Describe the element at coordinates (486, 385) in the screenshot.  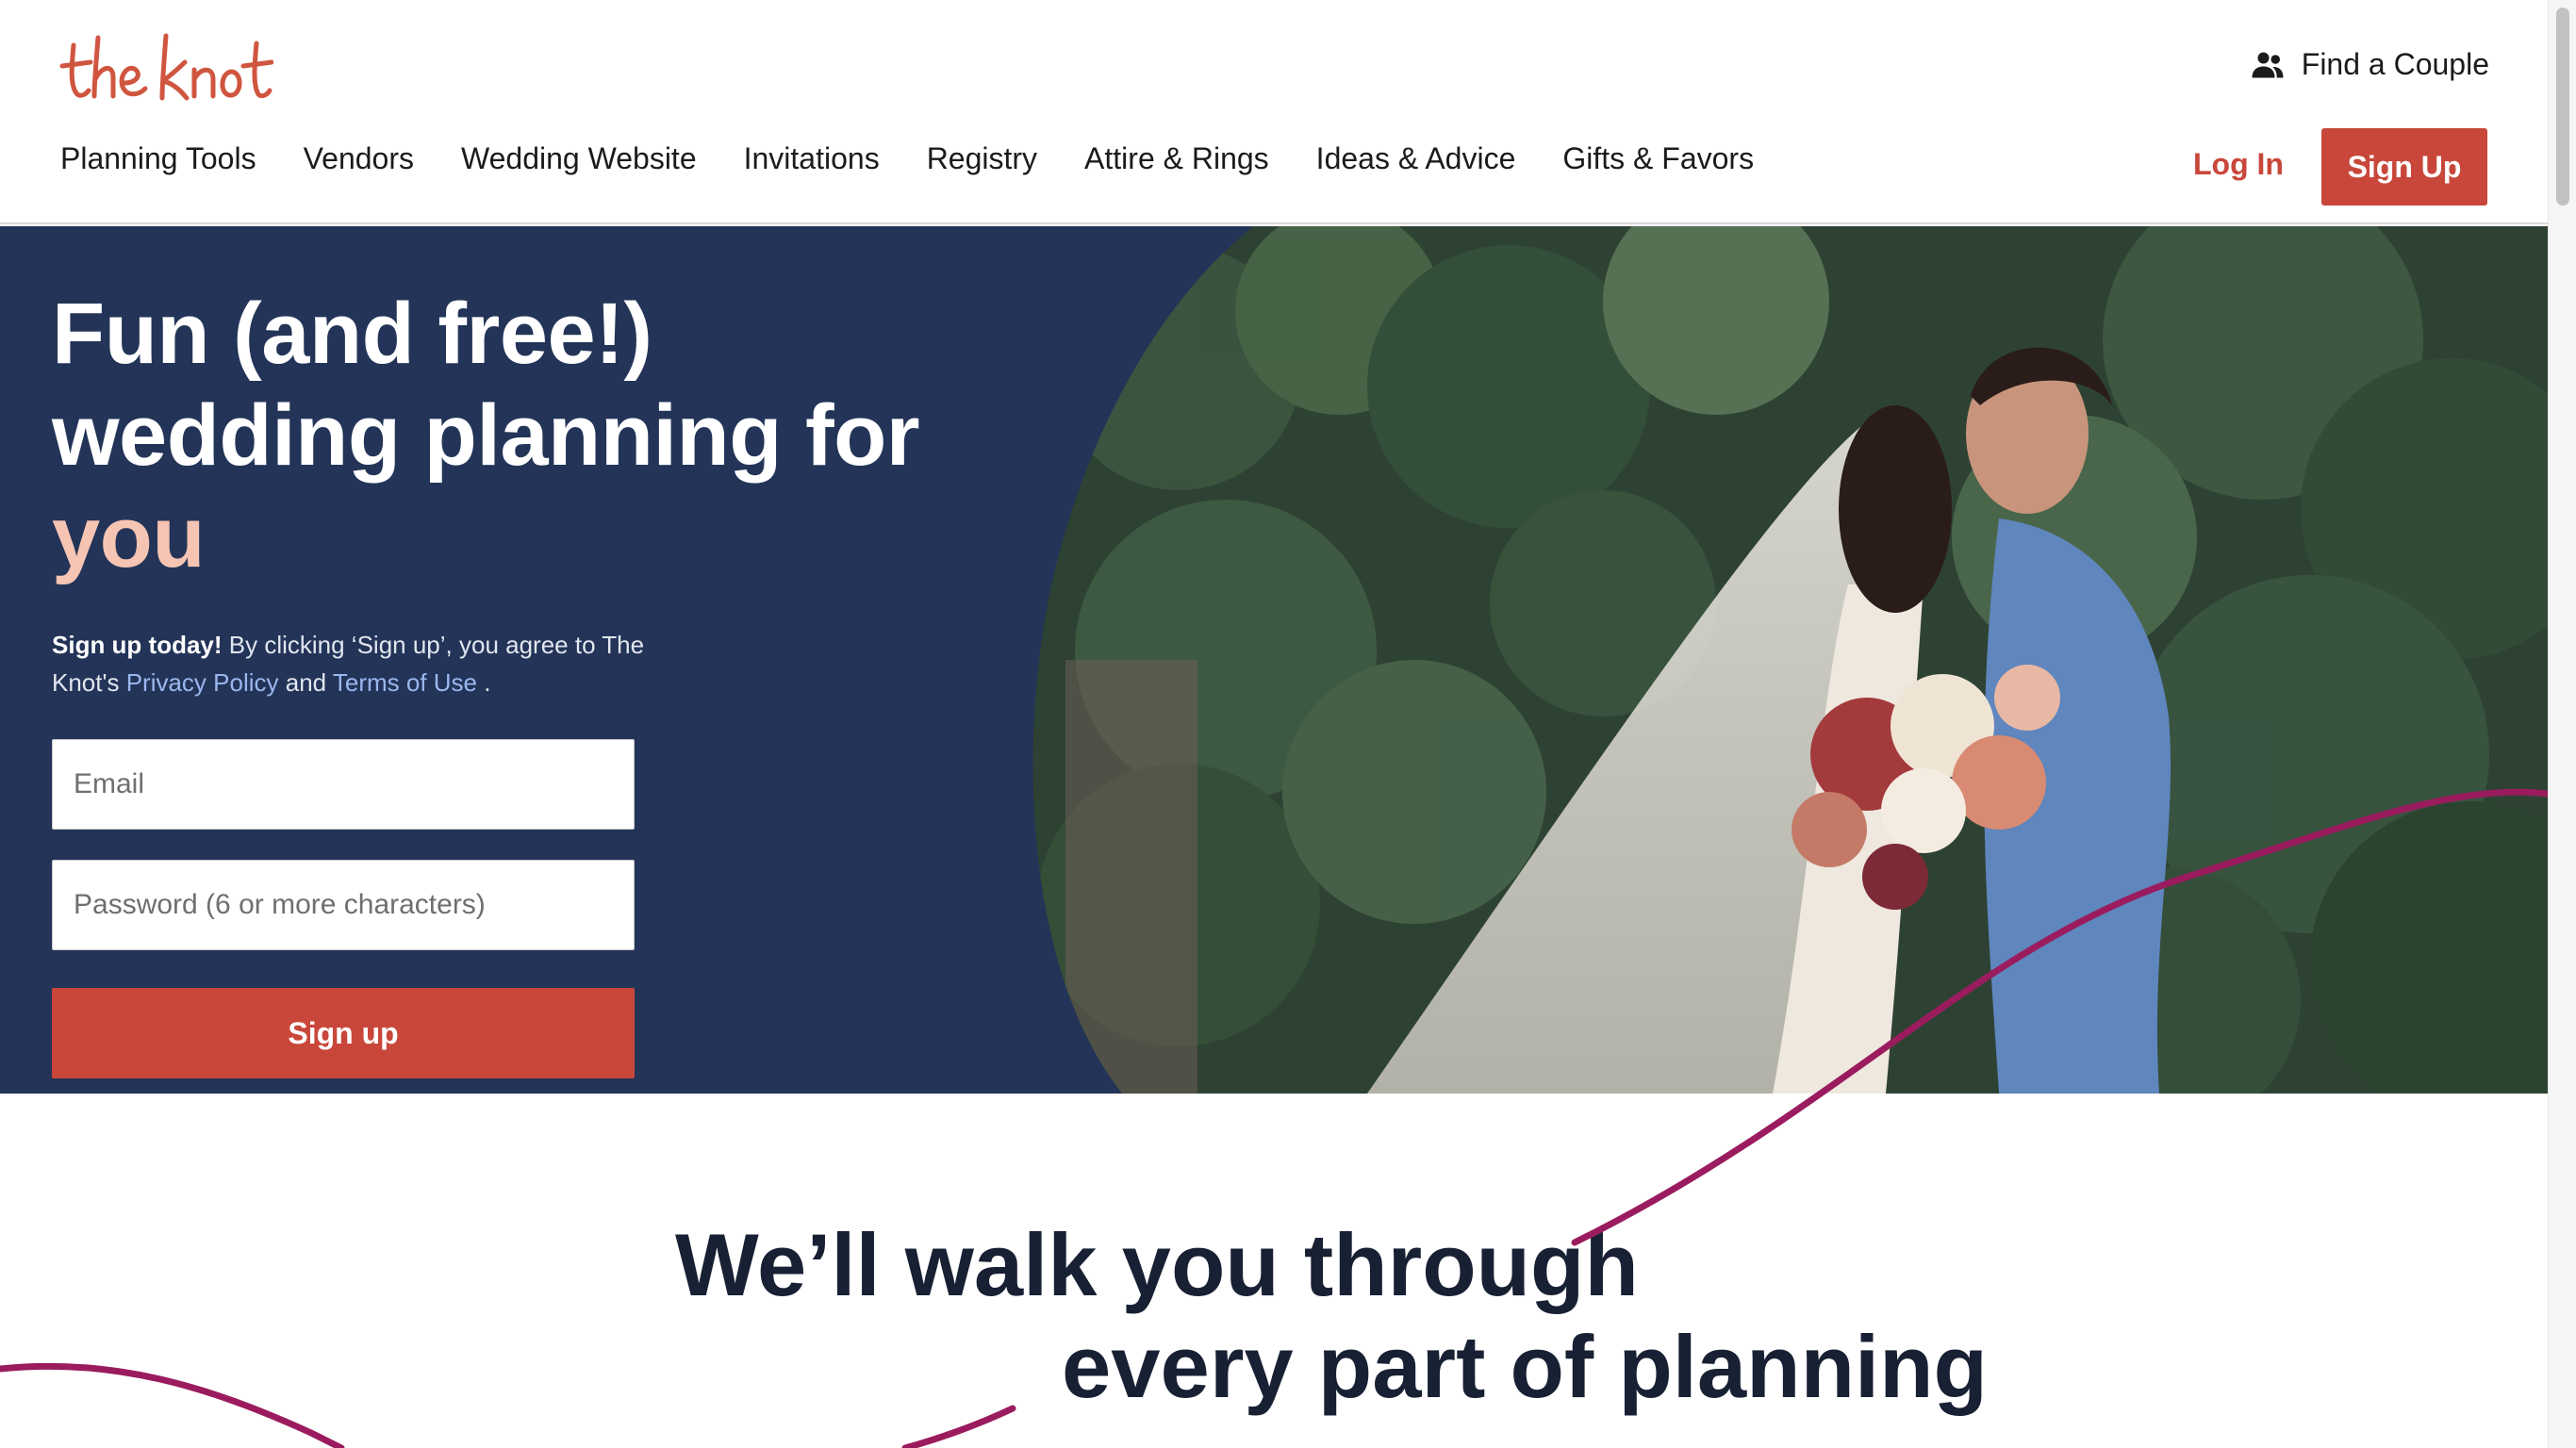
I see `hero-title-text: Fun (and free!) wedding planning for` at that location.